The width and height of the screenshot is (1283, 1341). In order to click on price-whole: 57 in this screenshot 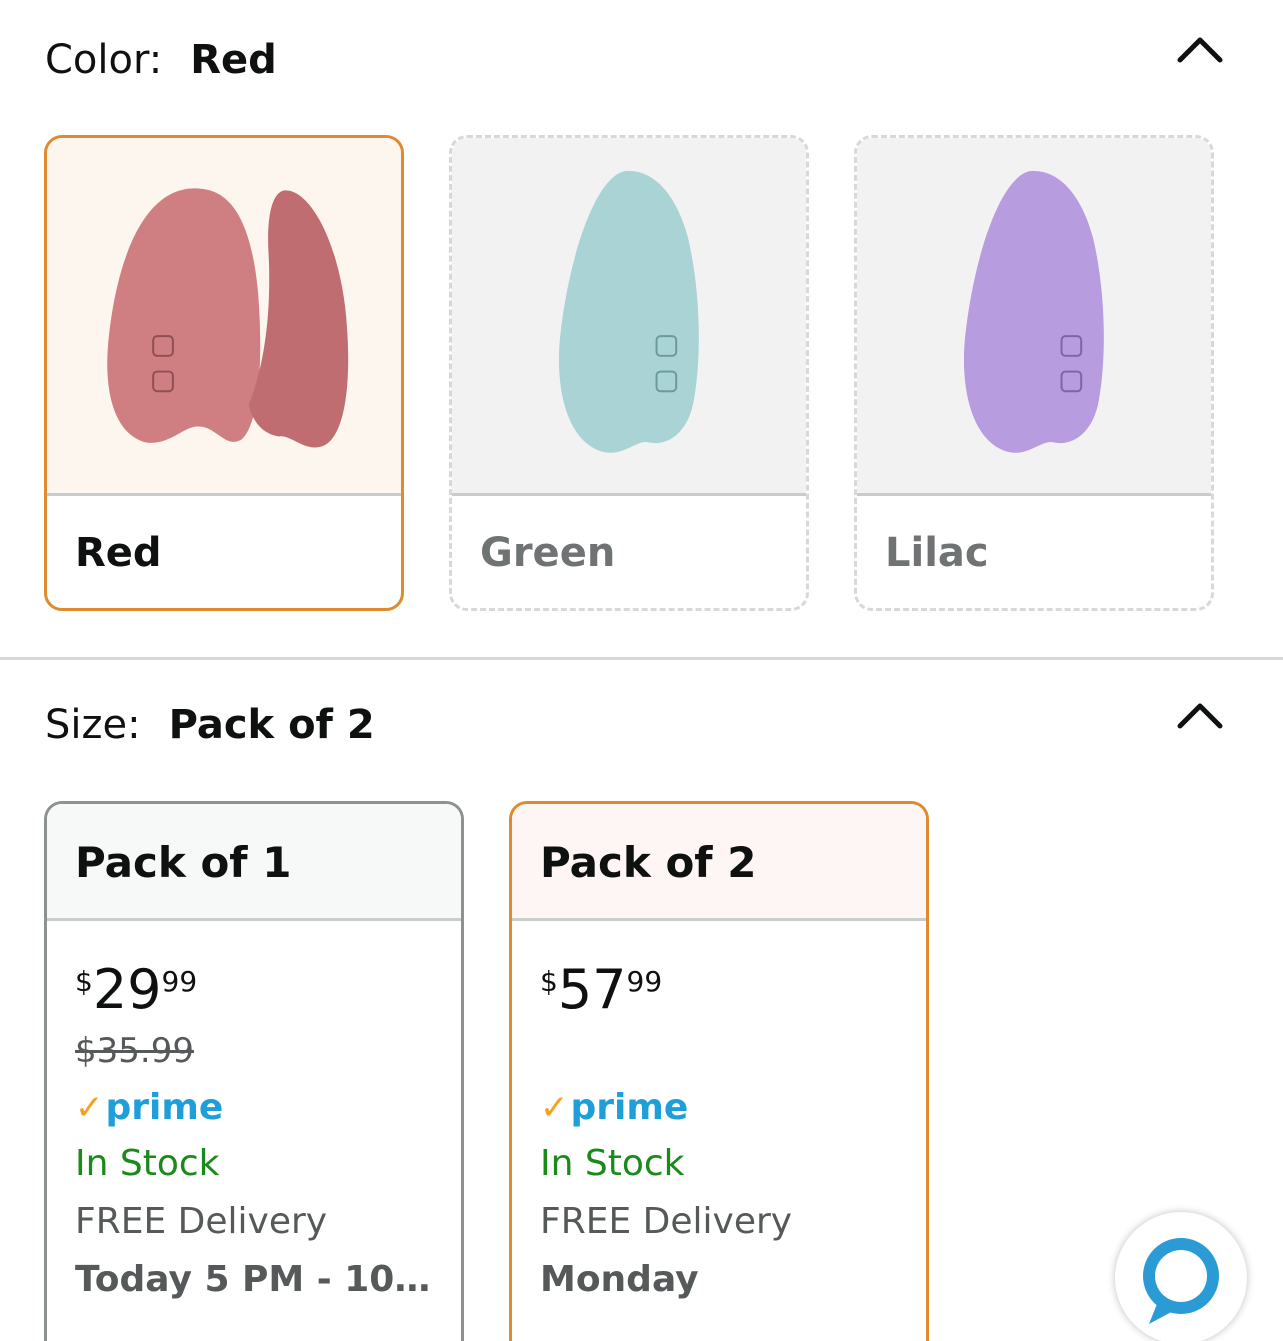, I will do `click(592, 989)`.